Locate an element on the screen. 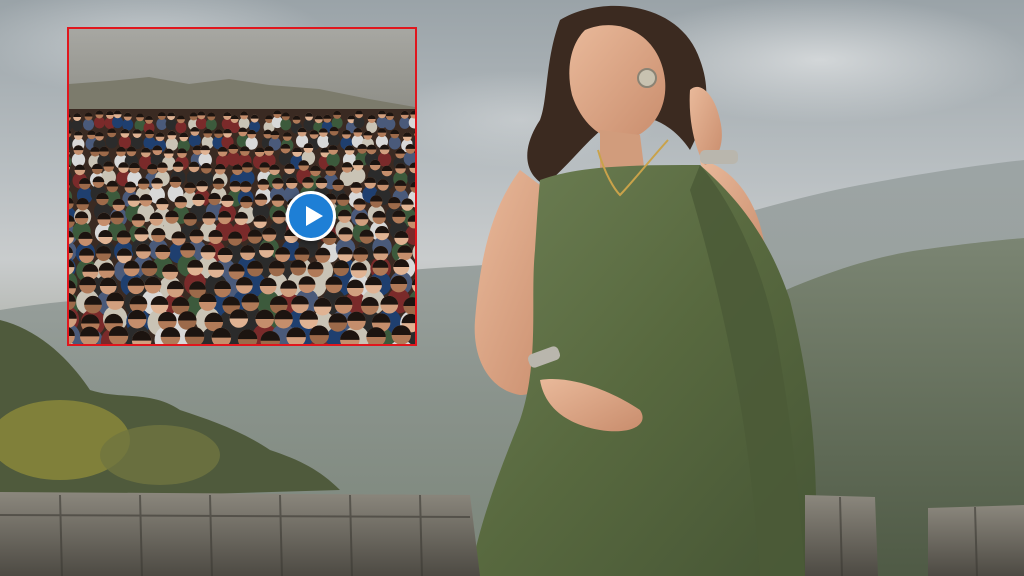 Image resolution: width=1024 pixels, height=576 pixels. bracelet-right is located at coordinates (719, 157).